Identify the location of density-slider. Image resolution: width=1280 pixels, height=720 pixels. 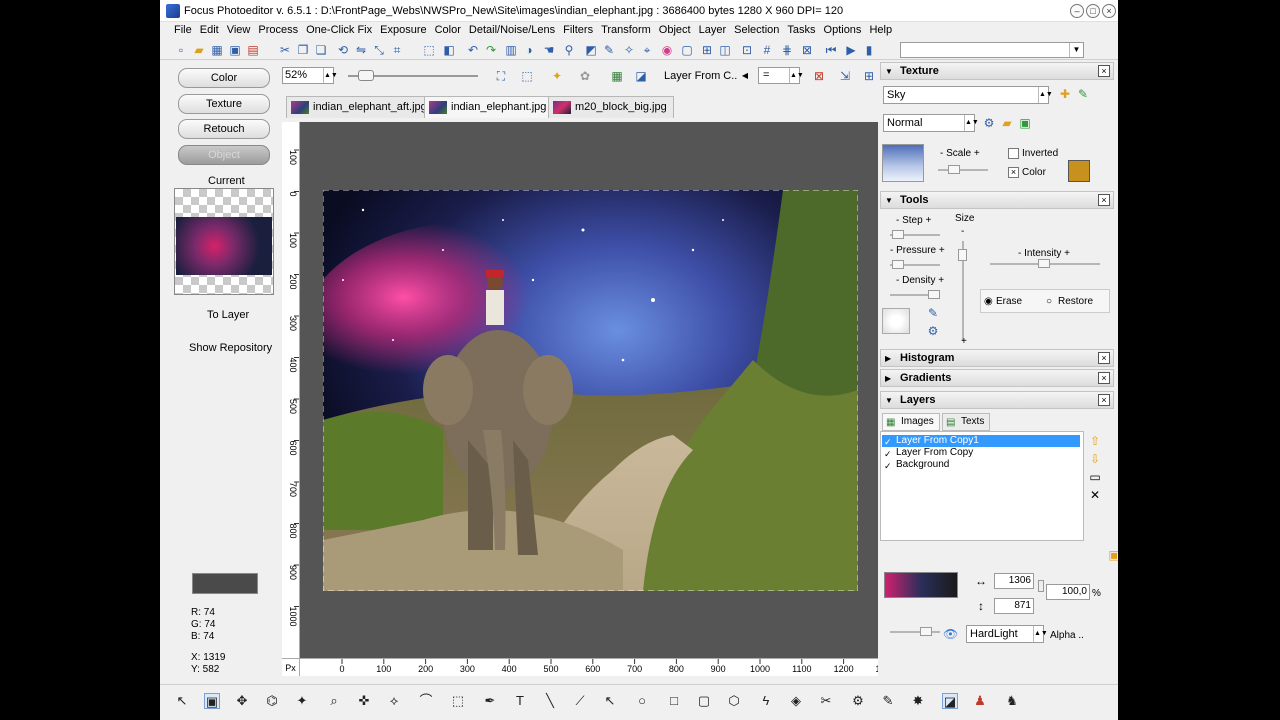
(915, 294).